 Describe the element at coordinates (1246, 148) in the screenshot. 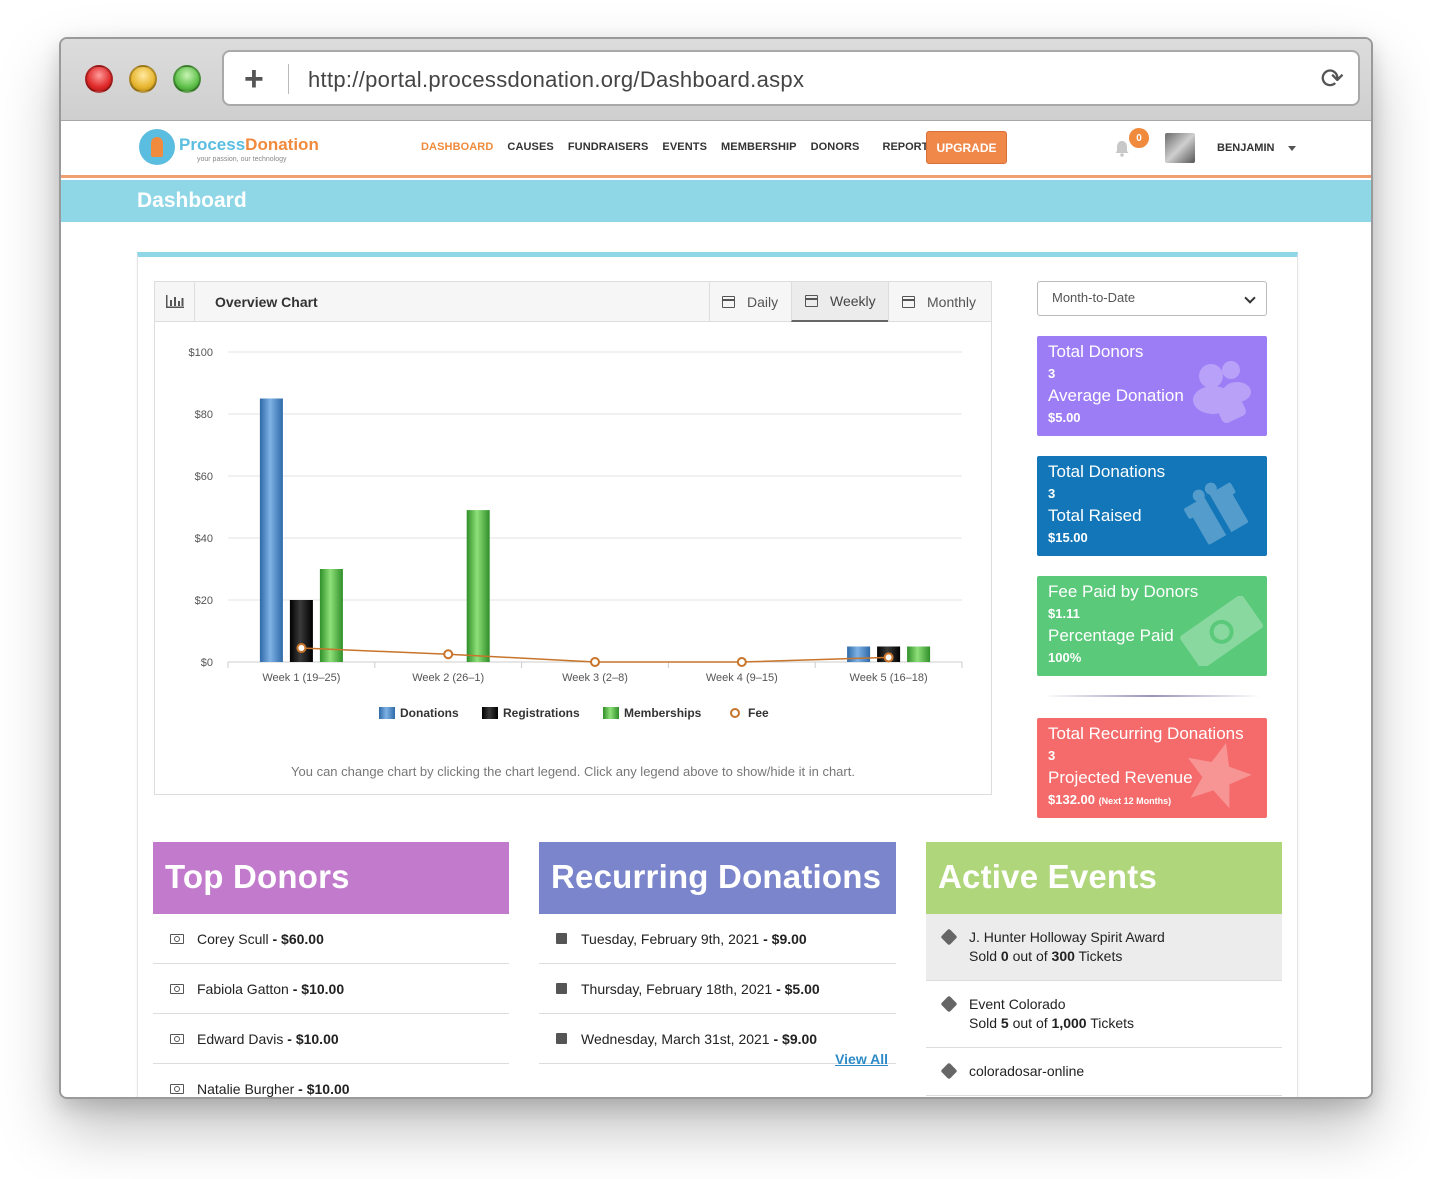

I see `user-name: BENJAMIN` at that location.